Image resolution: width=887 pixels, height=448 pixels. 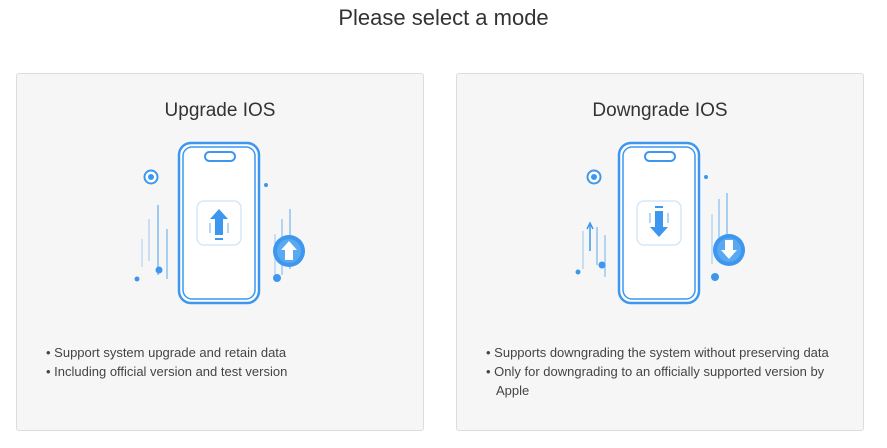 I want to click on downgrade-ios-title: Downgrade IOS, so click(x=660, y=110).